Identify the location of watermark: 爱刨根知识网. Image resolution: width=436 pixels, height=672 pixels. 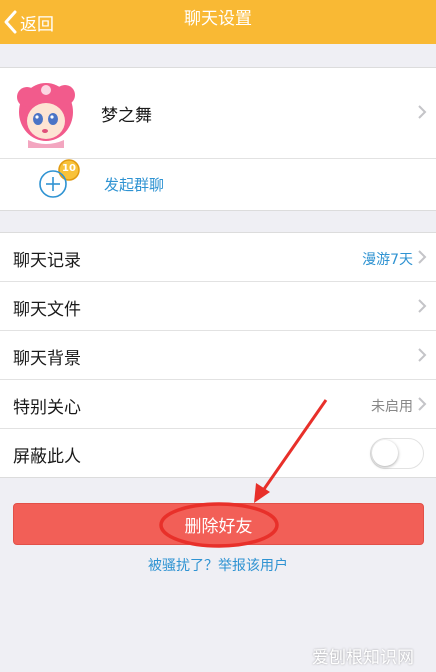
(363, 658).